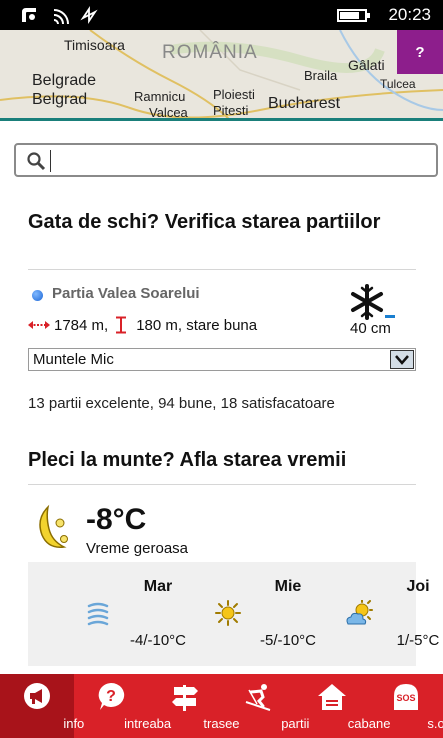 The height and width of the screenshot is (738, 443). I want to click on current-temperature: -8°C, so click(116, 519).